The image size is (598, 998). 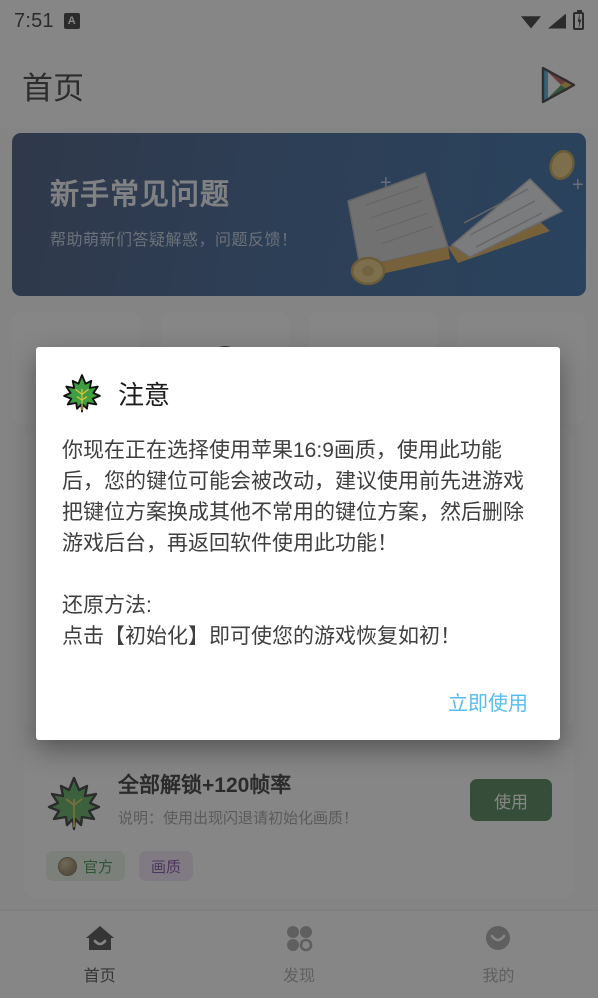 What do you see at coordinates (82, 393) in the screenshot?
I see `maple-leaf-icon` at bounding box center [82, 393].